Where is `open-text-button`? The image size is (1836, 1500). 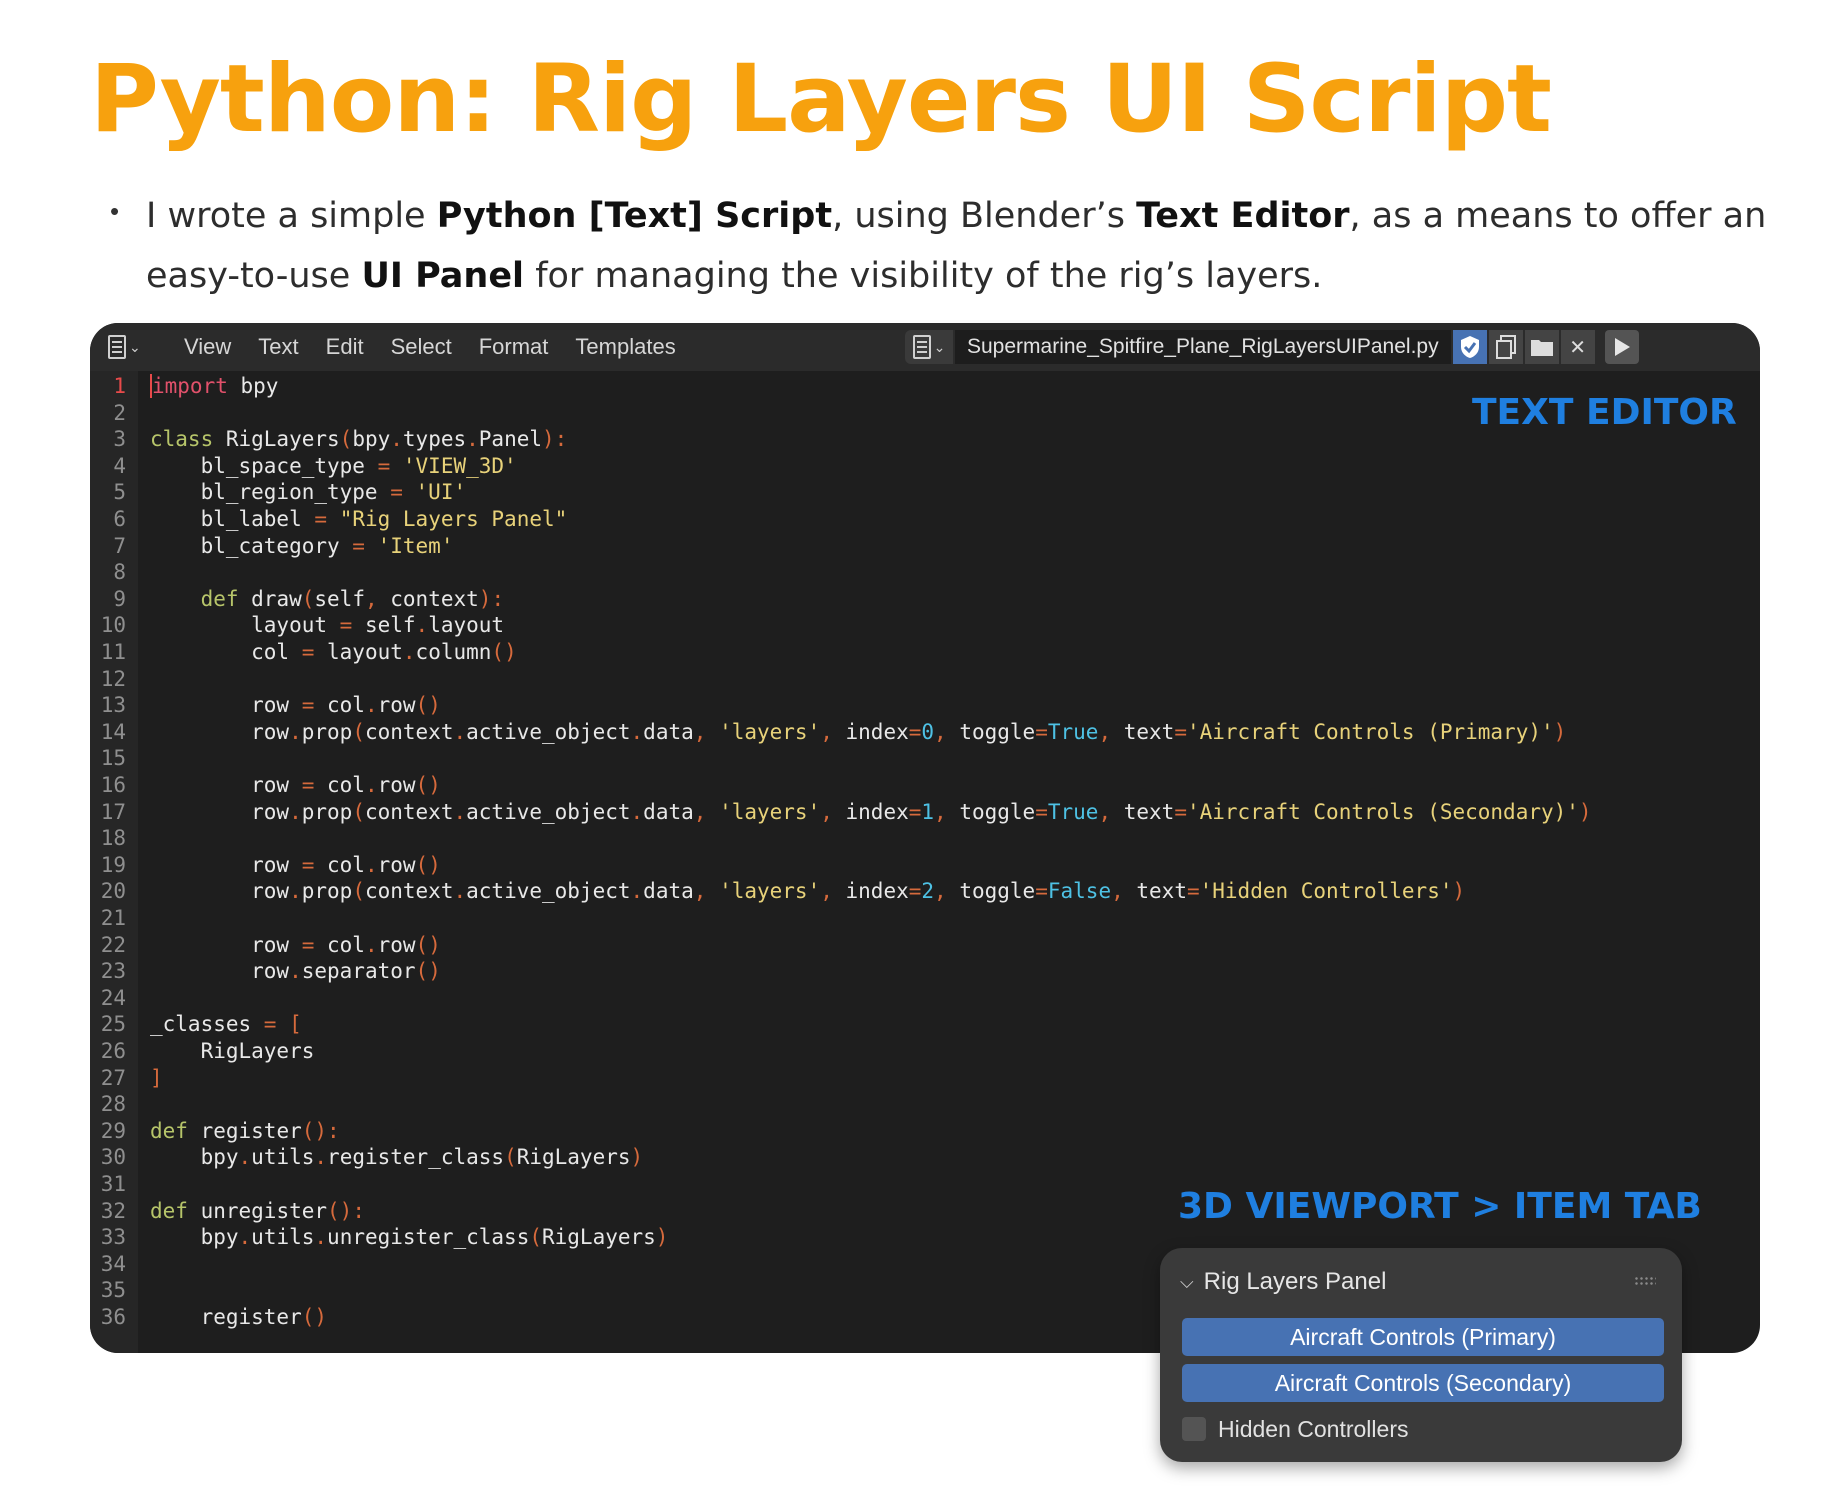 open-text-button is located at coordinates (1541, 347).